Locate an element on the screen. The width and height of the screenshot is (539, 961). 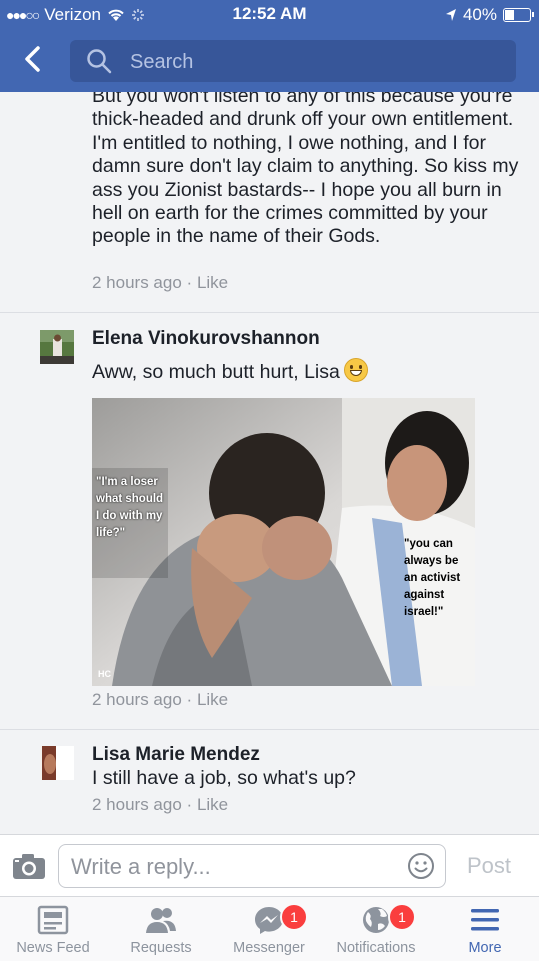
top-bar: ●●●○○ Verizon 12:52 AM 40% is located at coordinates (269, 46).